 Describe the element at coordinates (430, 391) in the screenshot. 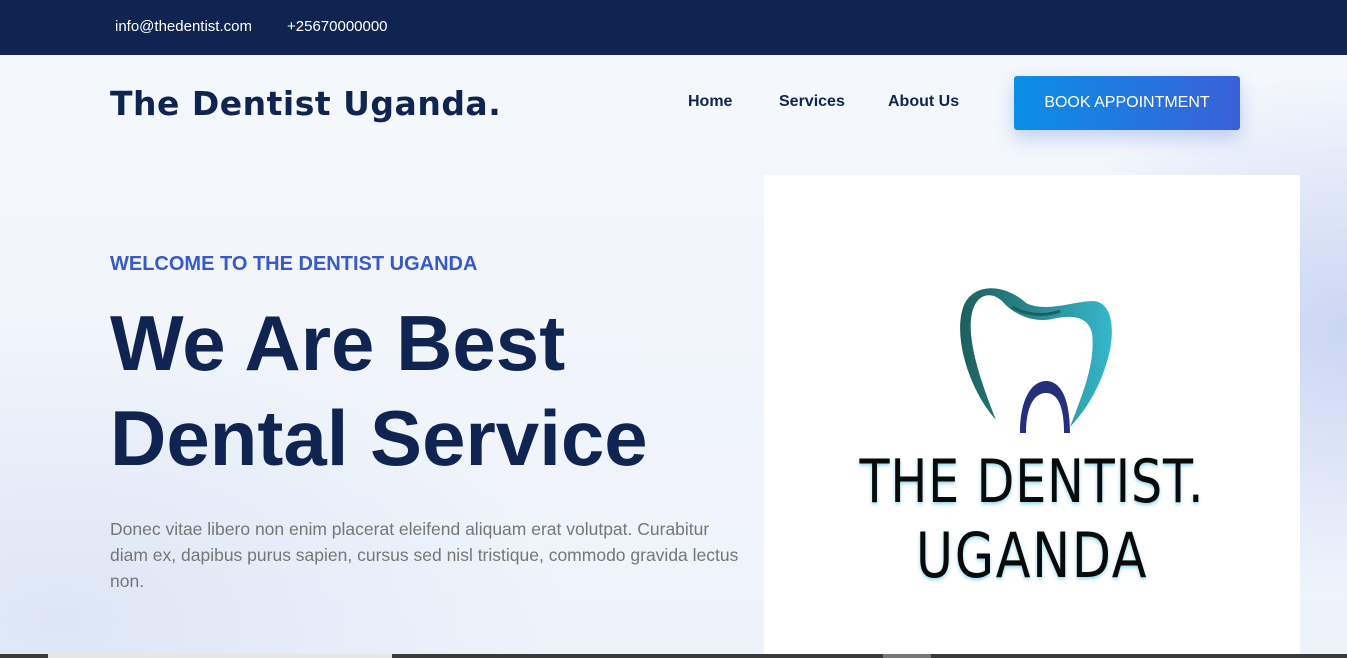

I see `hero-headline: We Are Best Dental Service` at that location.